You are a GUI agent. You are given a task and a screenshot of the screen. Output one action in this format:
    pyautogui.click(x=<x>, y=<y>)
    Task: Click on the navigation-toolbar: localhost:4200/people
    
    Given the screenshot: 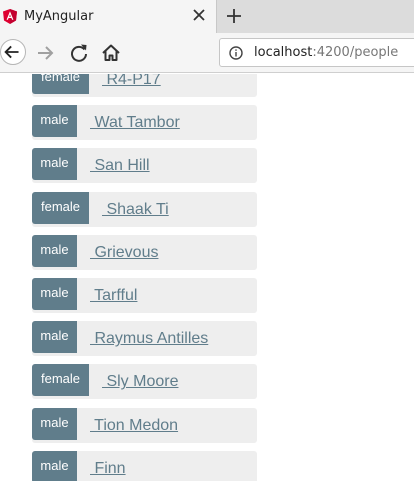 What is the action you would take?
    pyautogui.click(x=207, y=53)
    